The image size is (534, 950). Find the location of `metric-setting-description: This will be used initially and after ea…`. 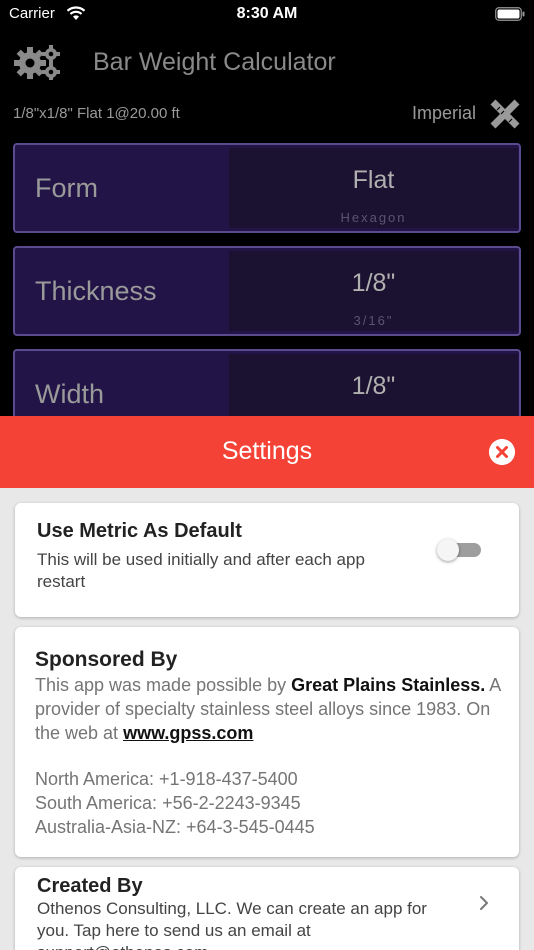

metric-setting-description: This will be used initially and after ea… is located at coordinates (201, 570).